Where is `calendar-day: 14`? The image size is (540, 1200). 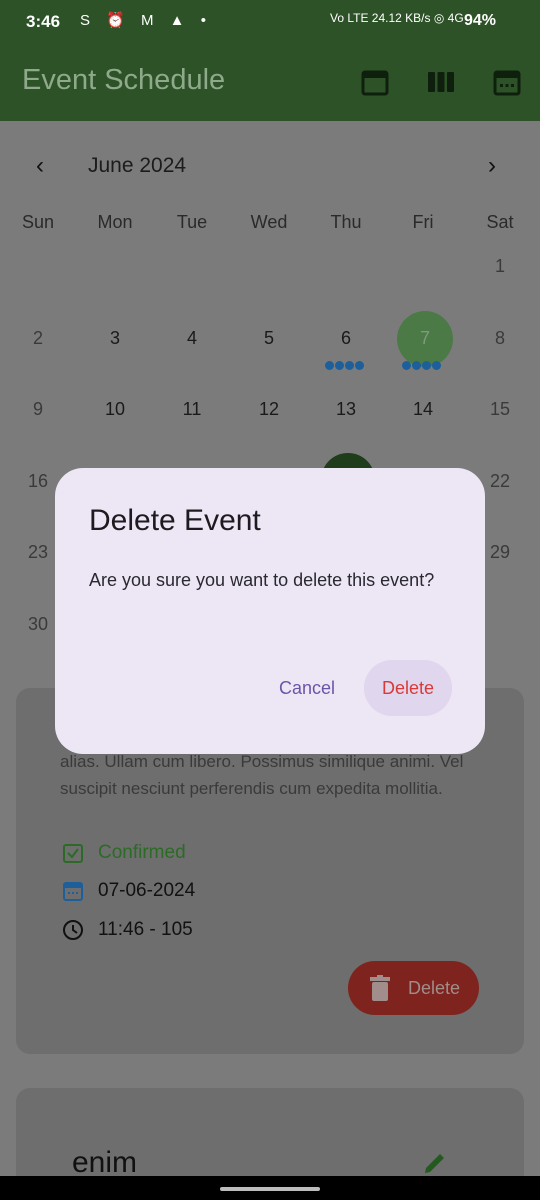
calendar-day: 14 is located at coordinates (423, 409).